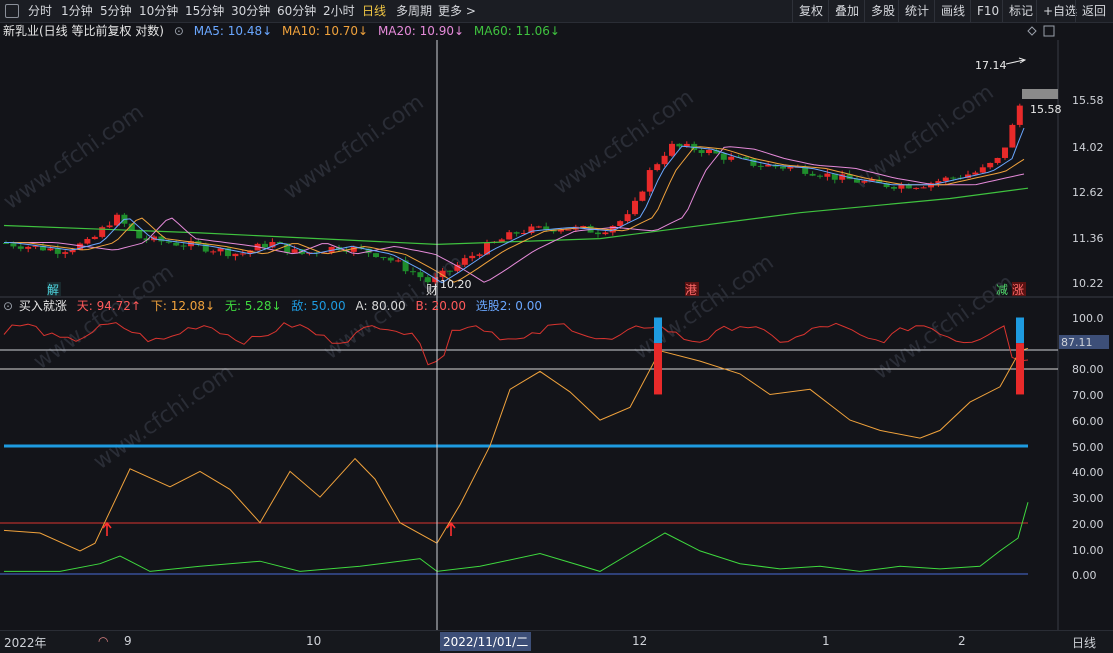  I want to click on y-label-2: 14.02, so click(1088, 147).